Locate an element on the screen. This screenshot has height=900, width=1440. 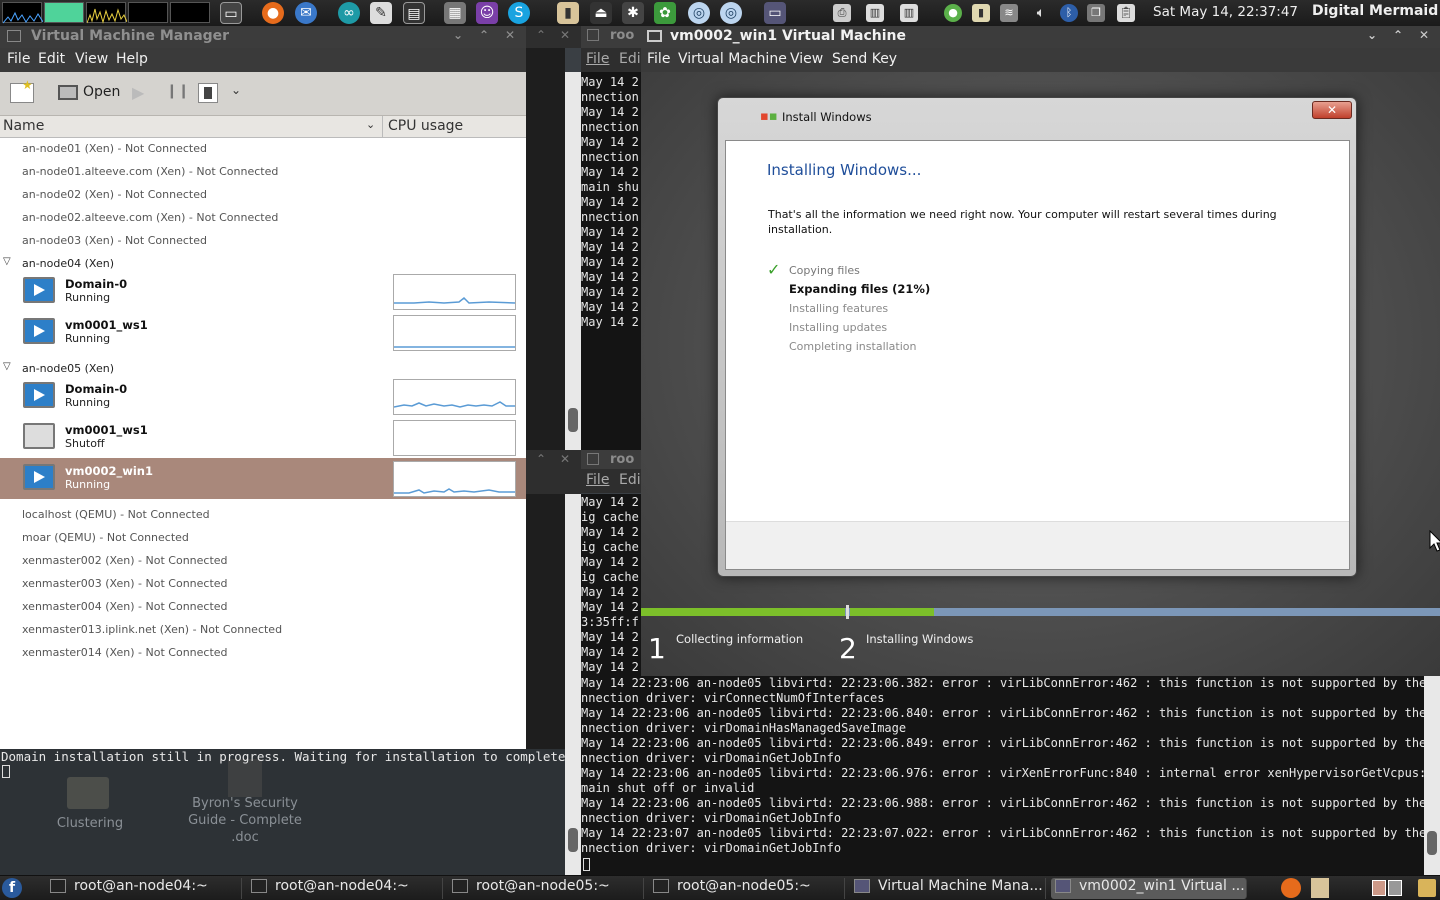
usb-icon is located at coordinates (1320, 888).